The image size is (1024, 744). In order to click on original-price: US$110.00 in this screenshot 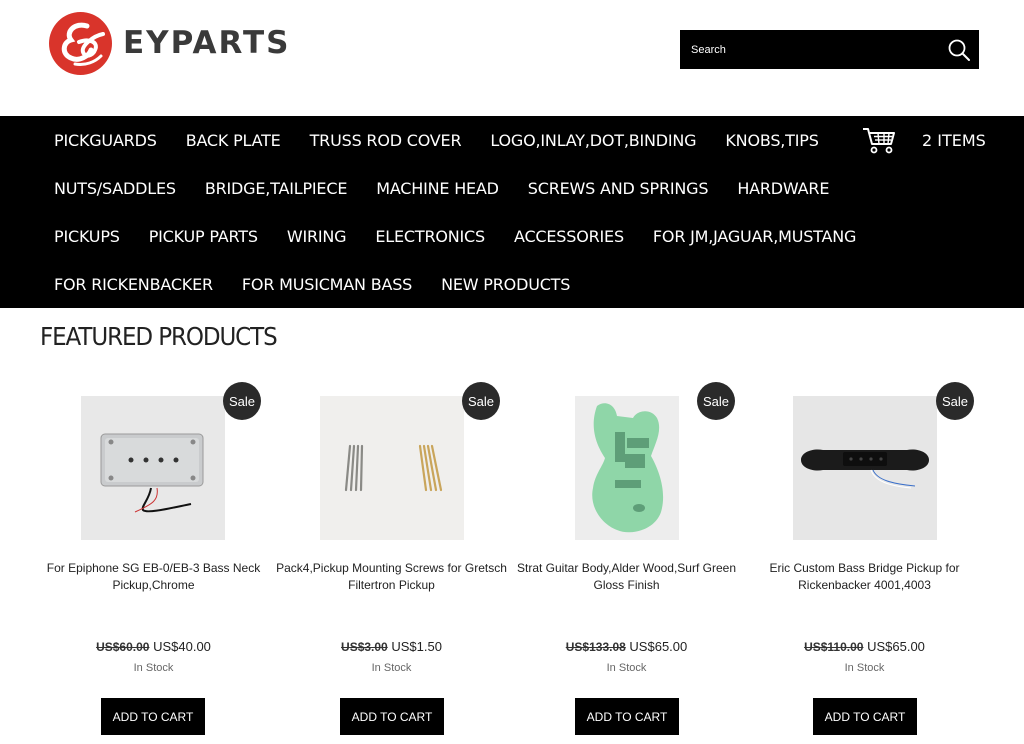, I will do `click(834, 647)`.